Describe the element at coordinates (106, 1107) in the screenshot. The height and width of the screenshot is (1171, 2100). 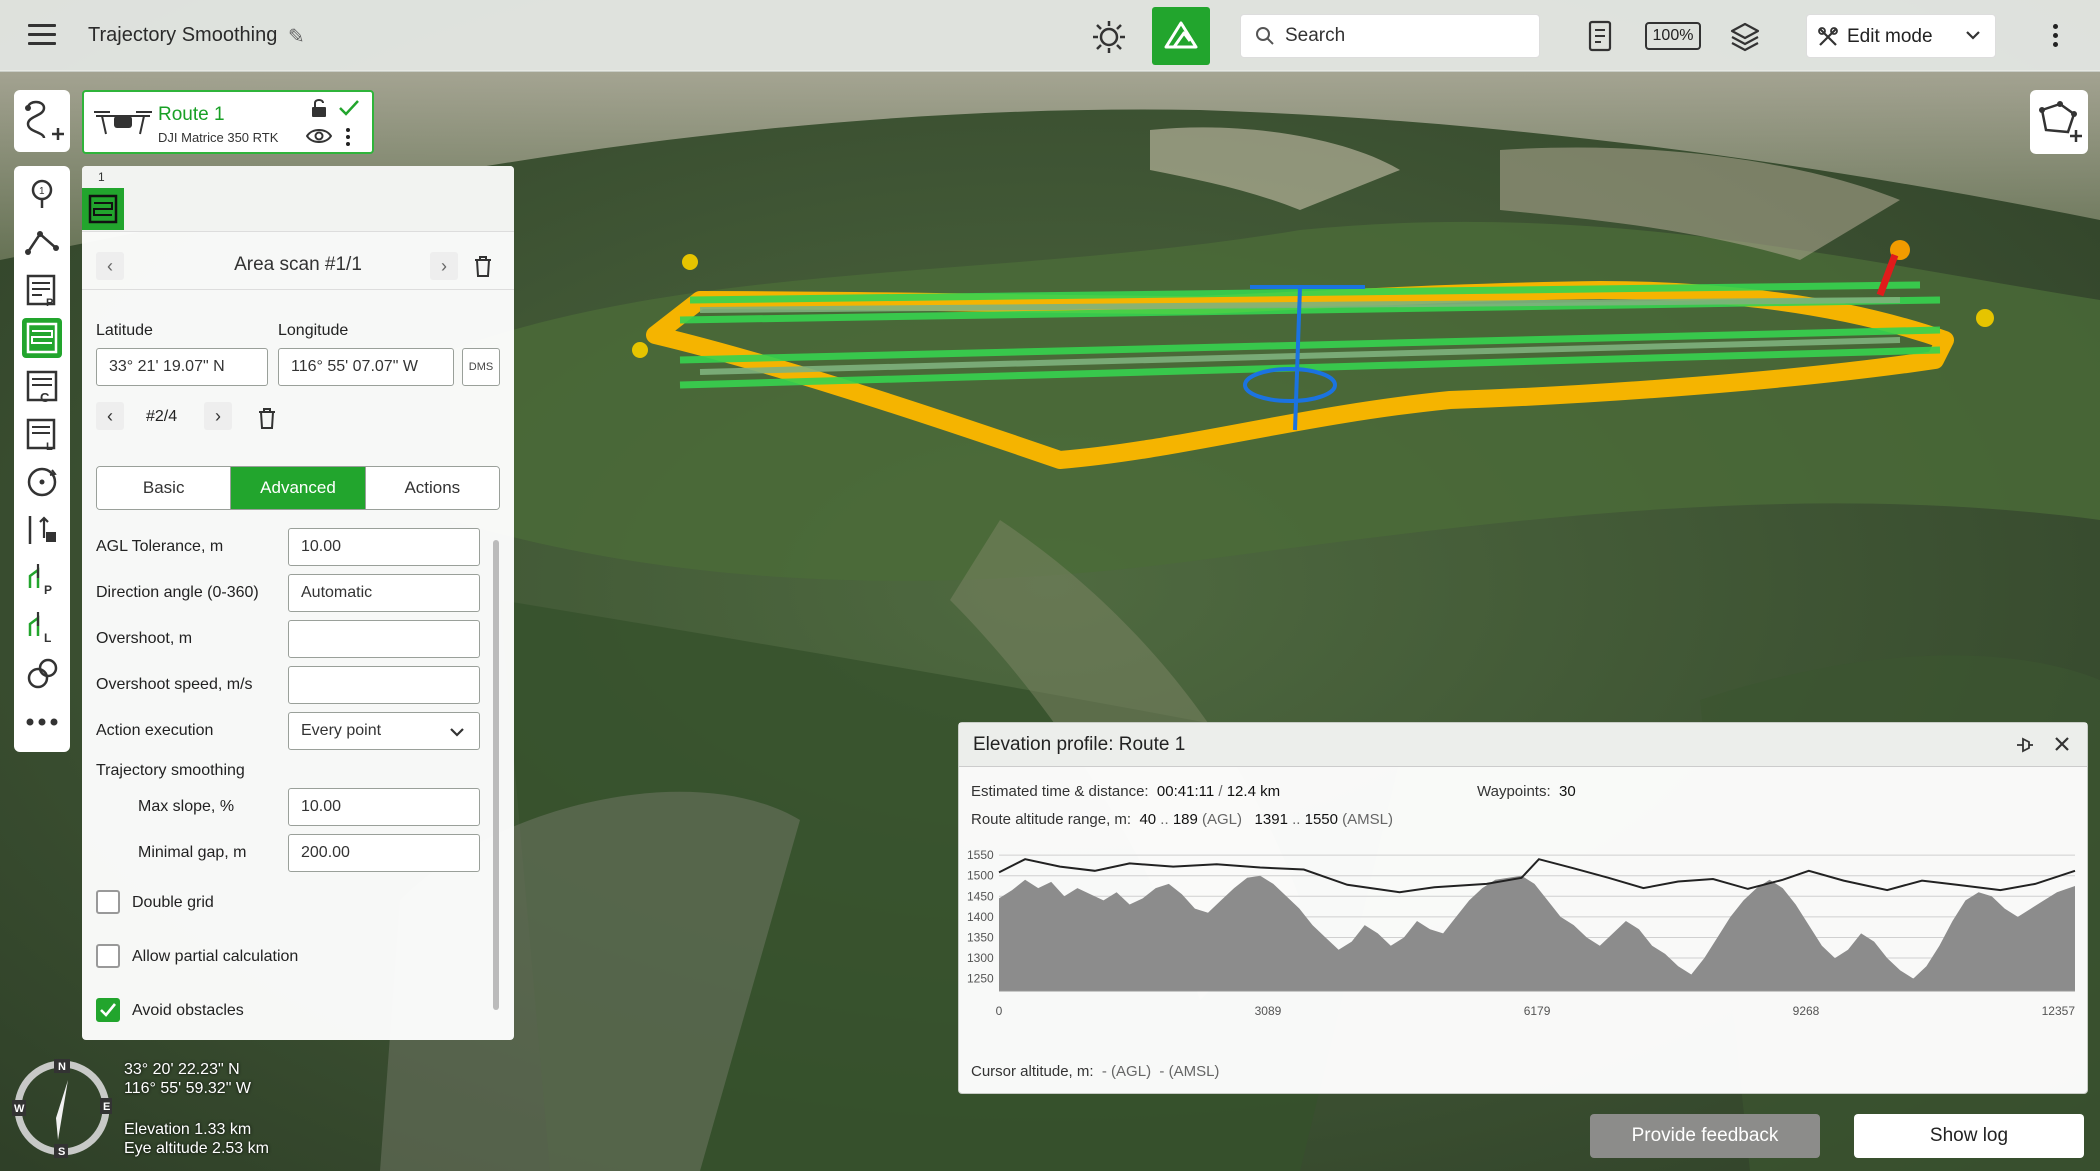
I see `compass-east: E` at that location.